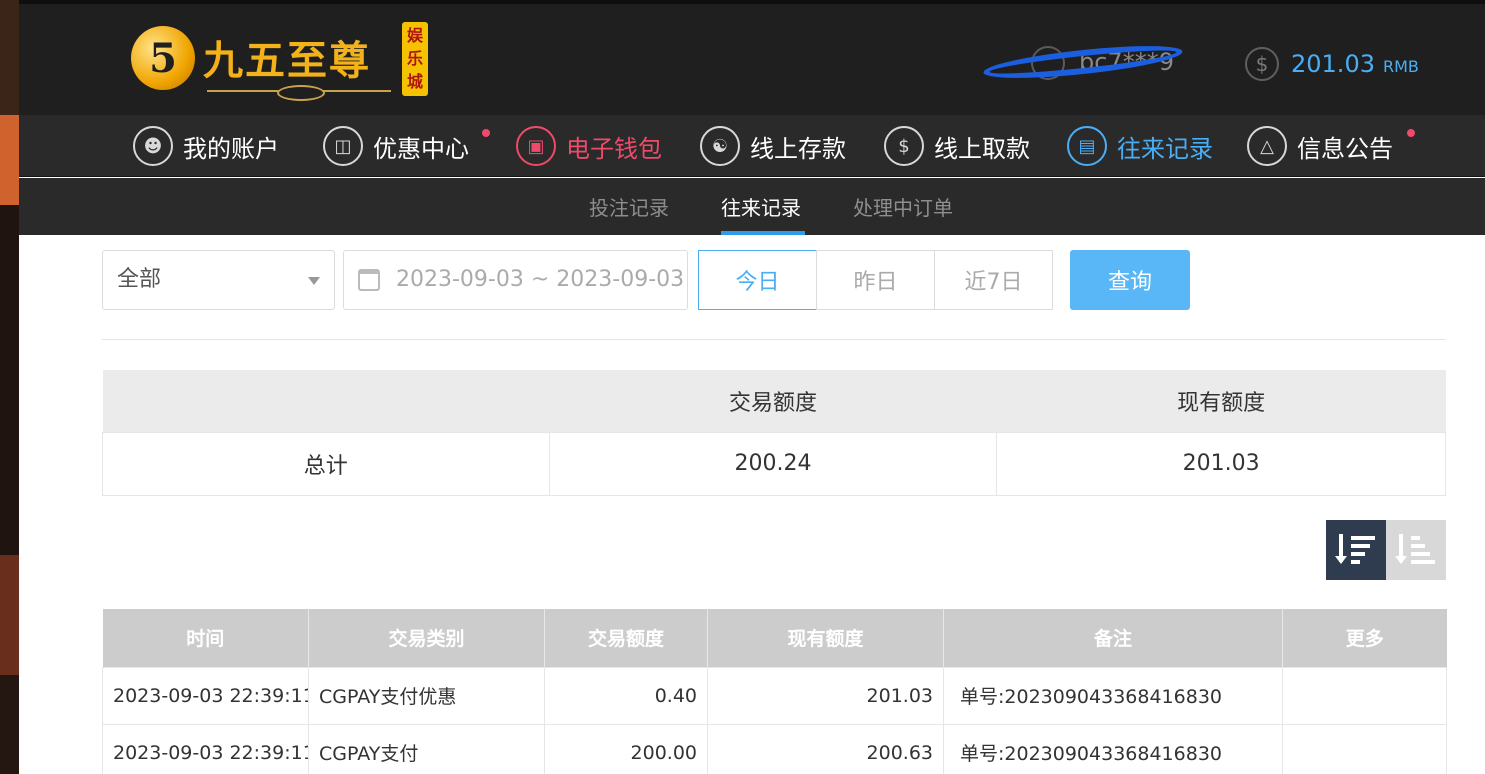 This screenshot has width=1485, height=774. I want to click on type-select: 全部, so click(218, 280).